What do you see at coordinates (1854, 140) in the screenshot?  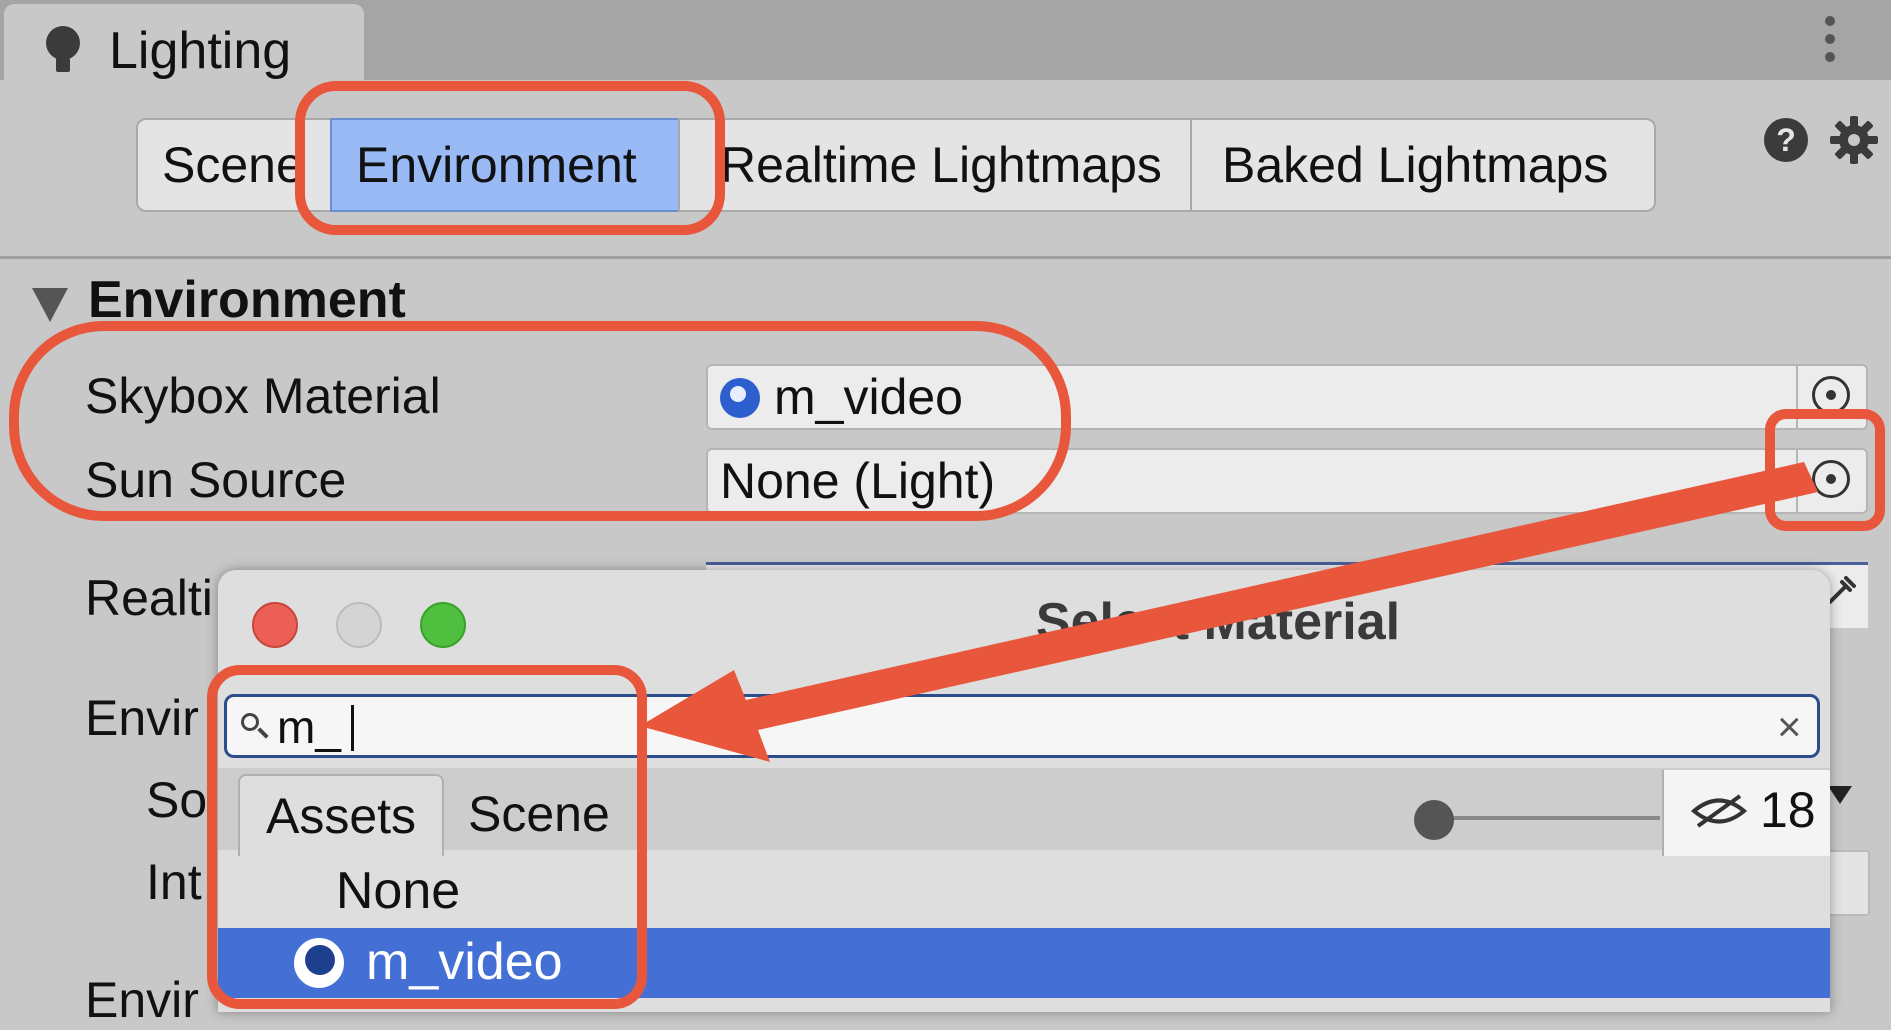 I see `gear-icon` at bounding box center [1854, 140].